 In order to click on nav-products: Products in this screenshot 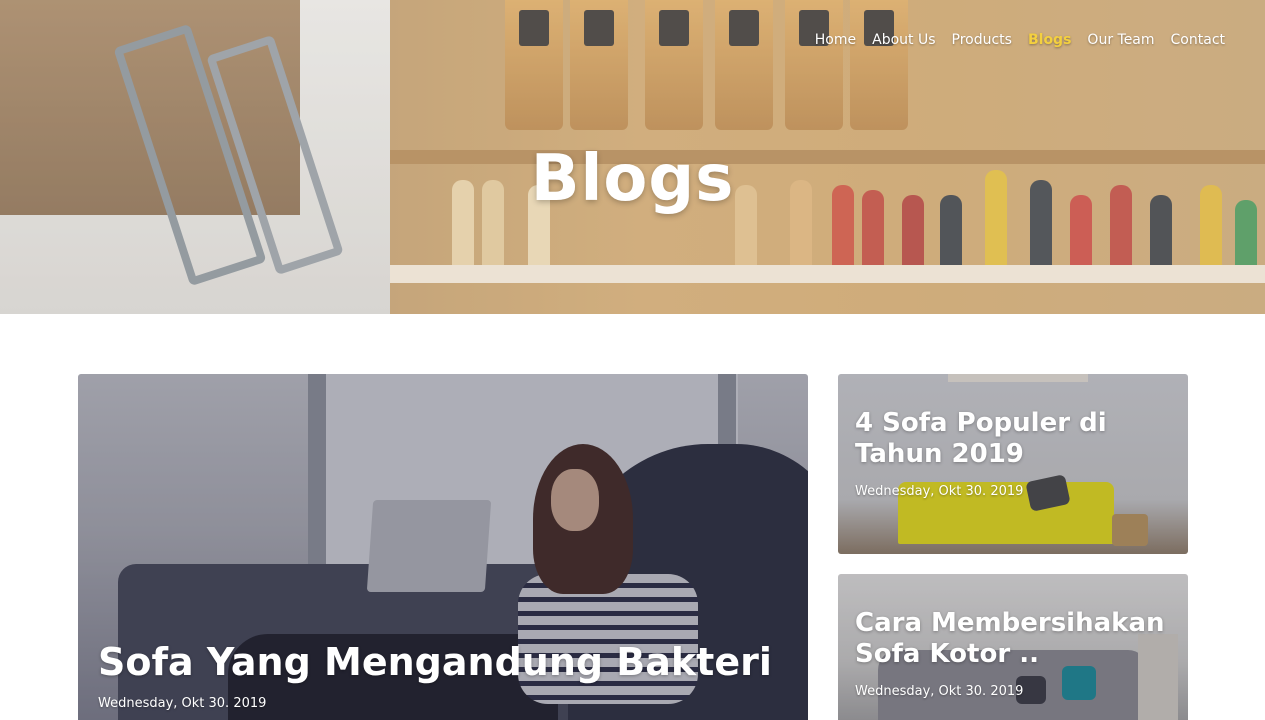, I will do `click(982, 40)`.